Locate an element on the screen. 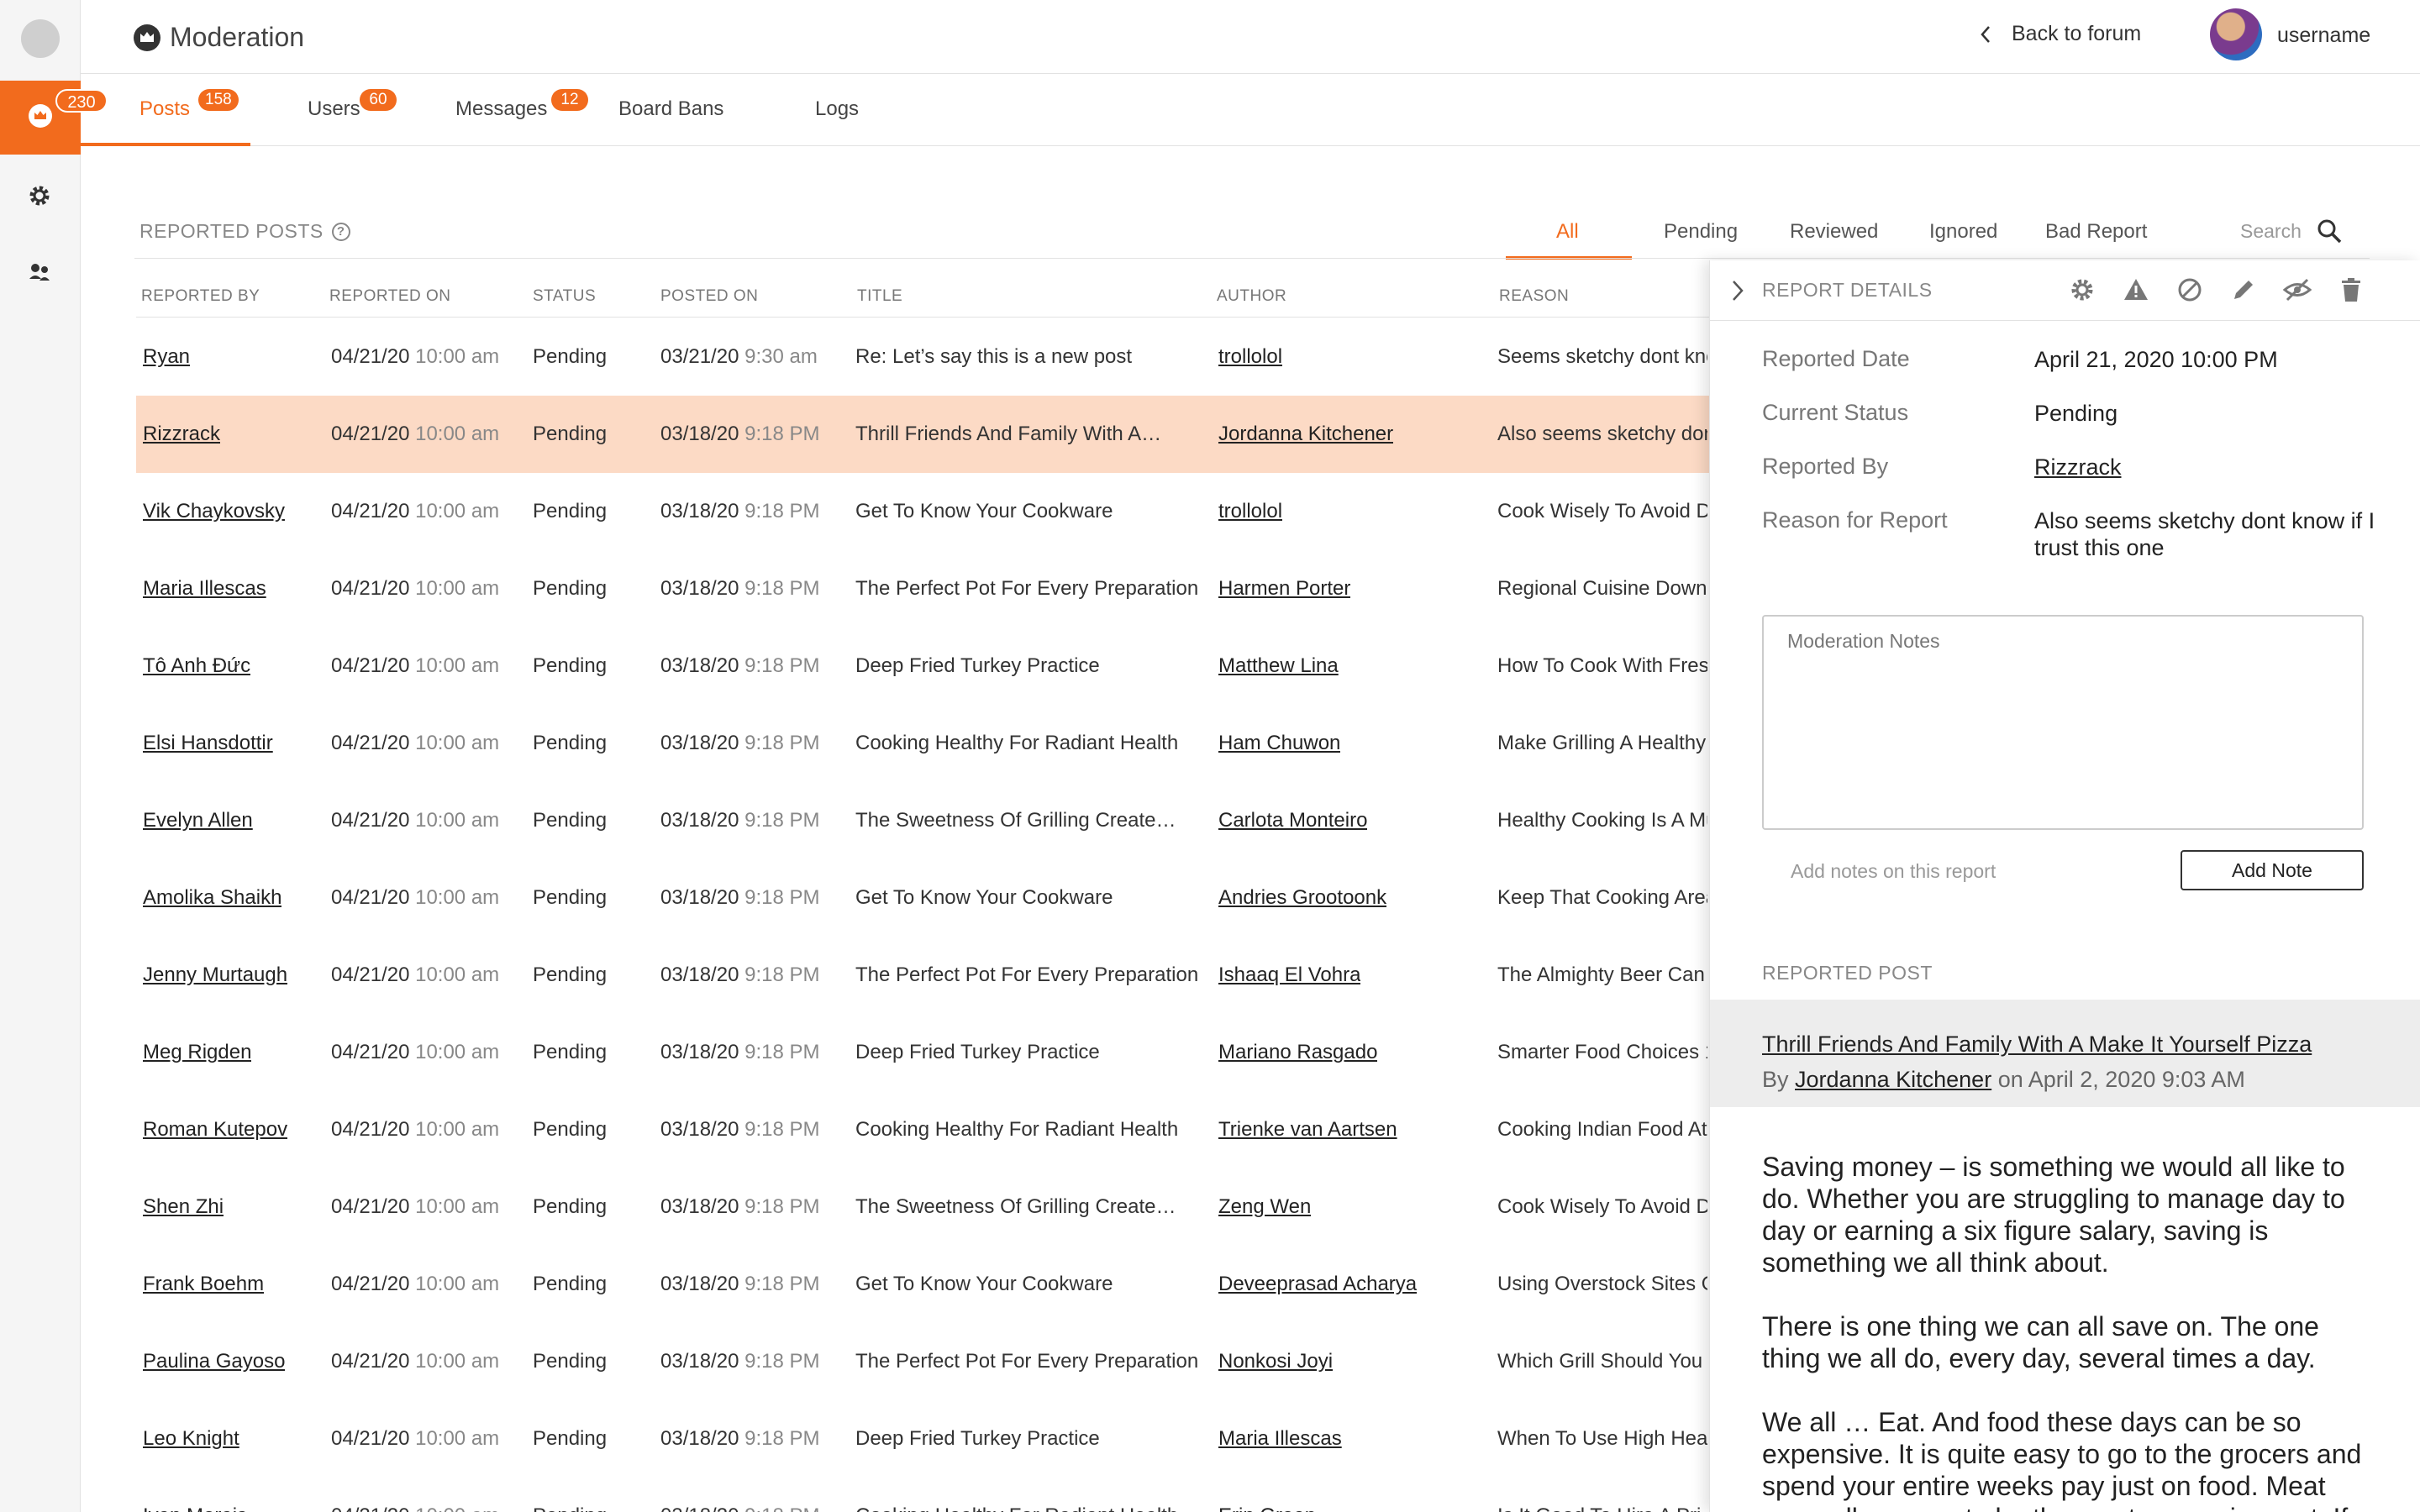  reported-by-link: Shen Zhi is located at coordinates (183, 1207).